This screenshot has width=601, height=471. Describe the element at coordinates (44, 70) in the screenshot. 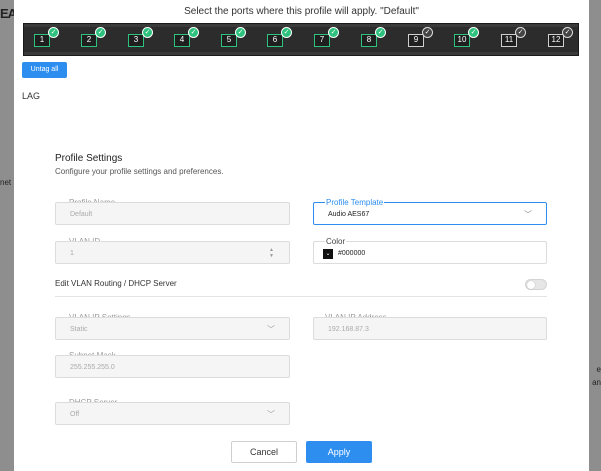

I see `untag-all-button: Untag all` at that location.